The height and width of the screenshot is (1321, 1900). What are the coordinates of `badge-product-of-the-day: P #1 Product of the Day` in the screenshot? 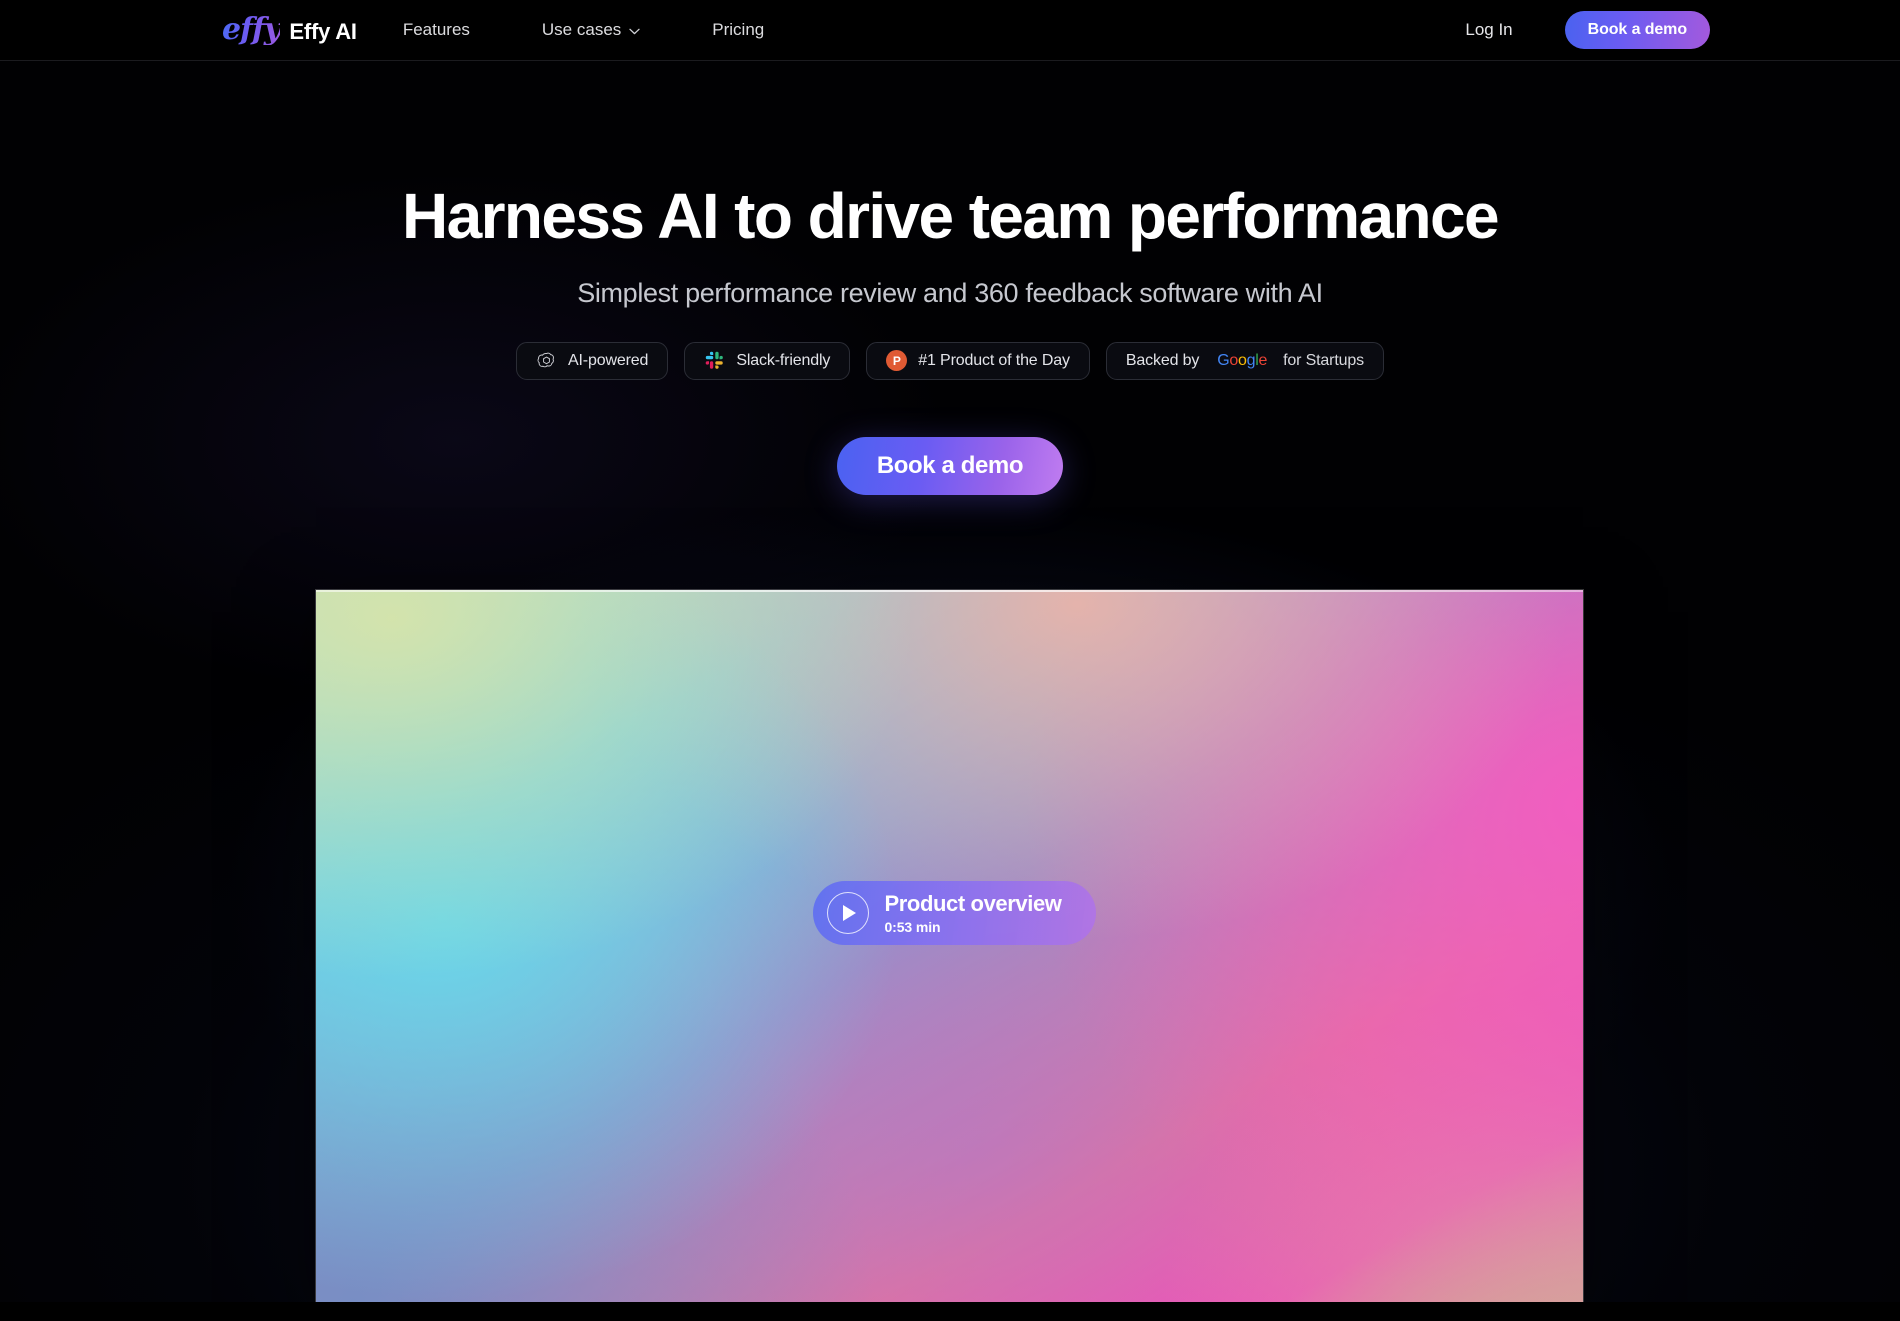 It's located at (978, 360).